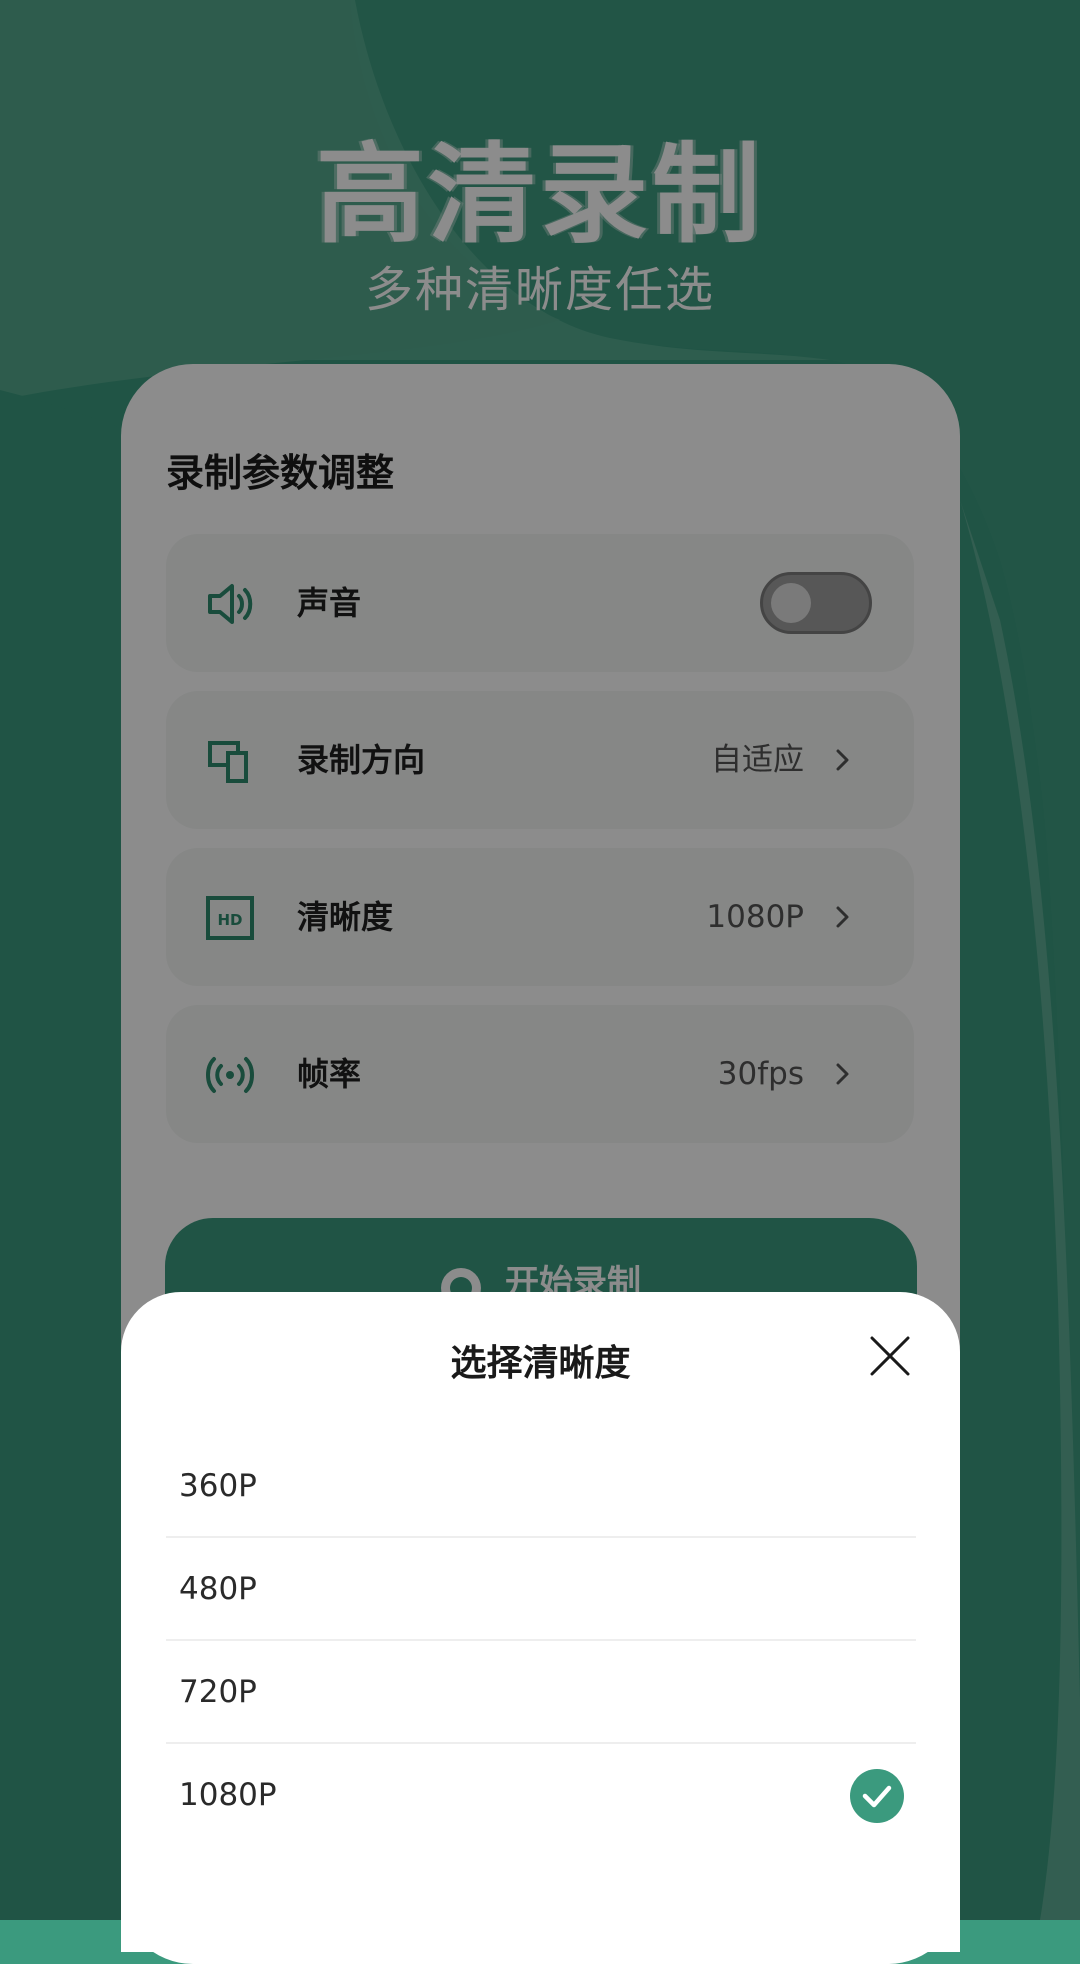 The image size is (1080, 1964). Describe the element at coordinates (541, 1795) in the screenshot. I see `option-1080p: 1080P` at that location.